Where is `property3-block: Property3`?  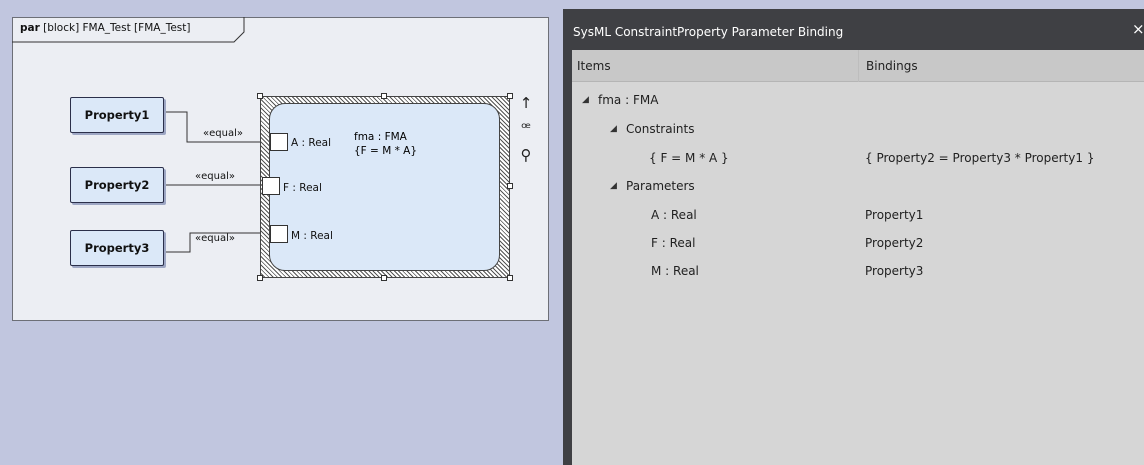 property3-block: Property3 is located at coordinates (117, 248).